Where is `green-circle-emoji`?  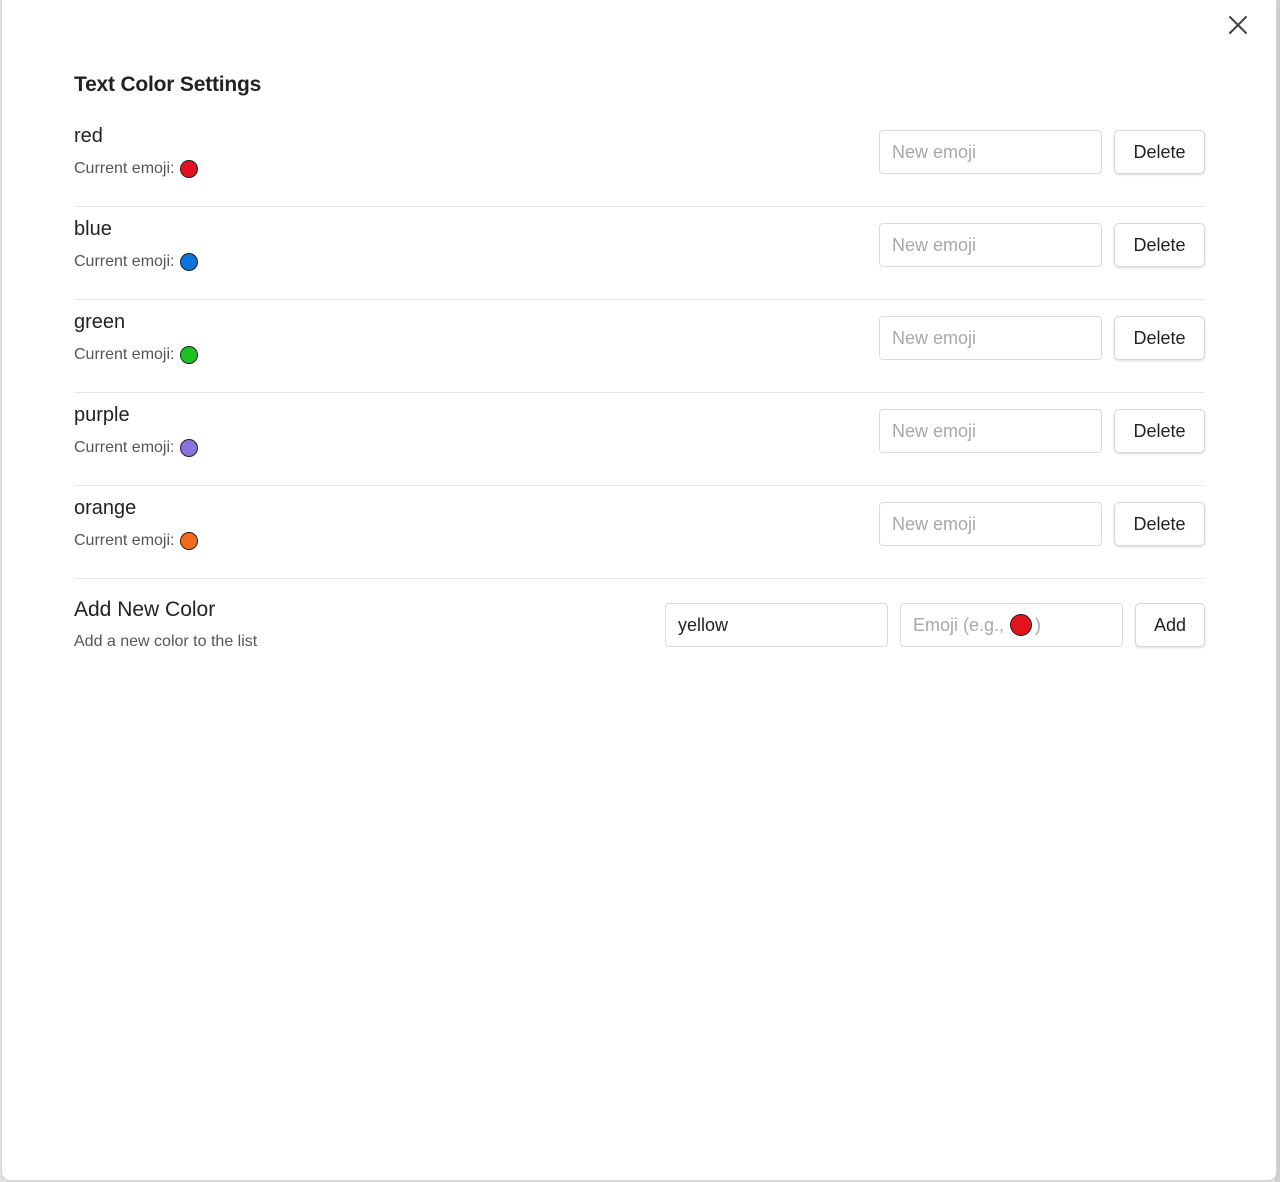 green-circle-emoji is located at coordinates (189, 355).